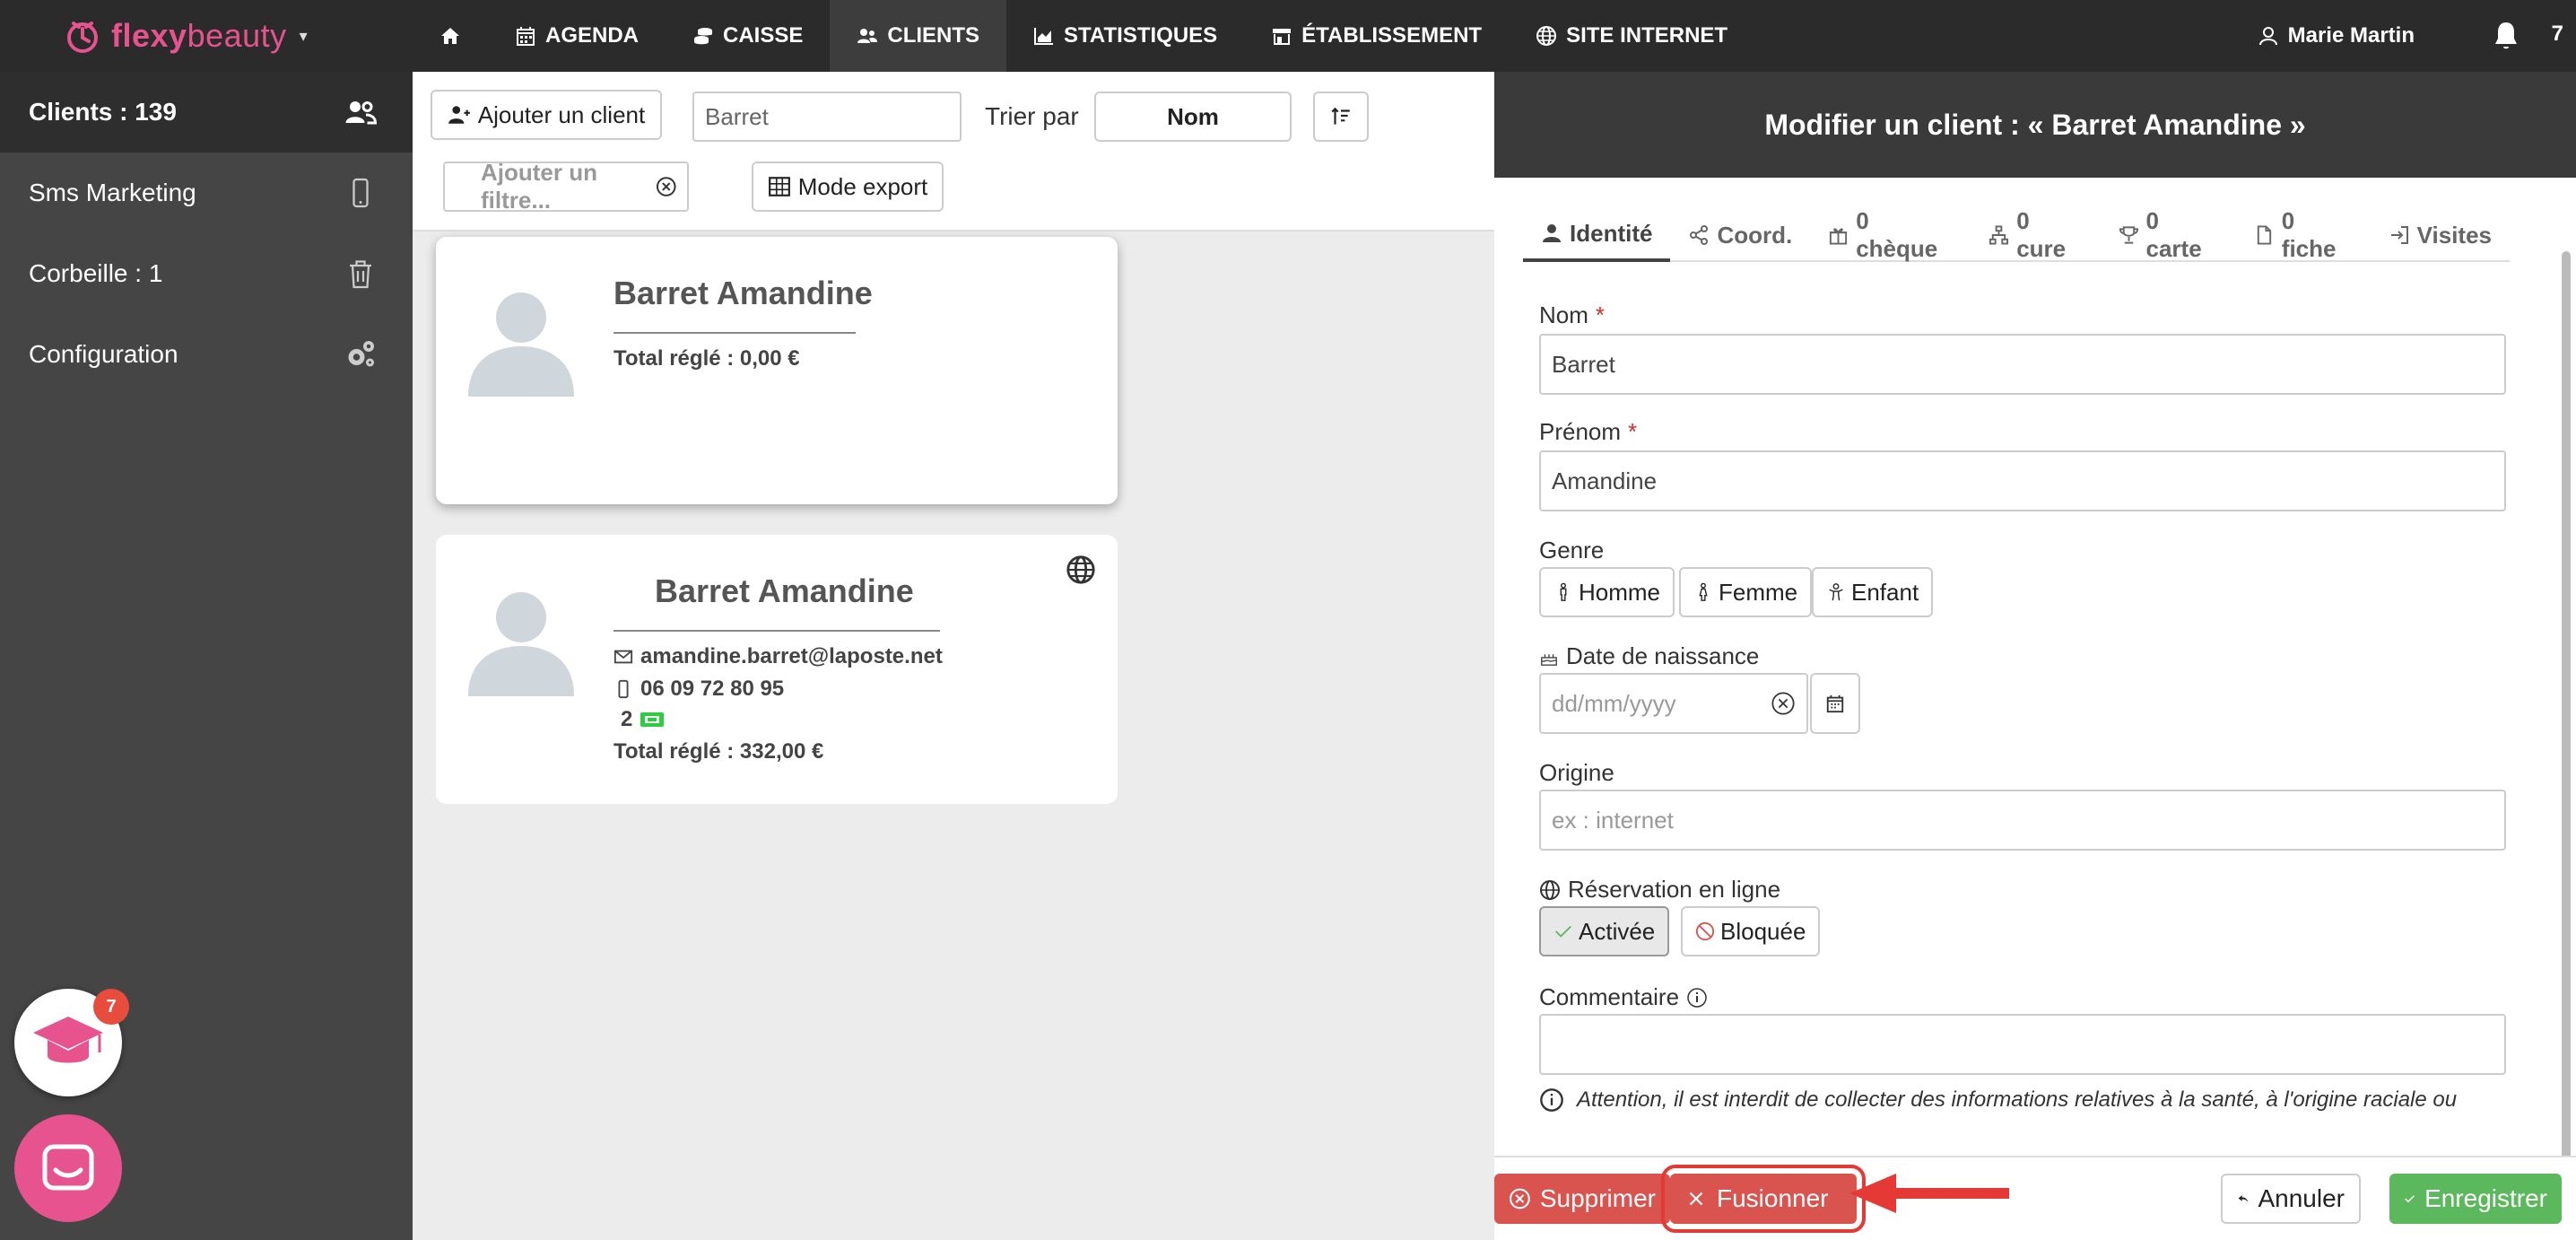 The width and height of the screenshot is (2576, 1240). I want to click on chevron-down-icon: ▾, so click(303, 35).